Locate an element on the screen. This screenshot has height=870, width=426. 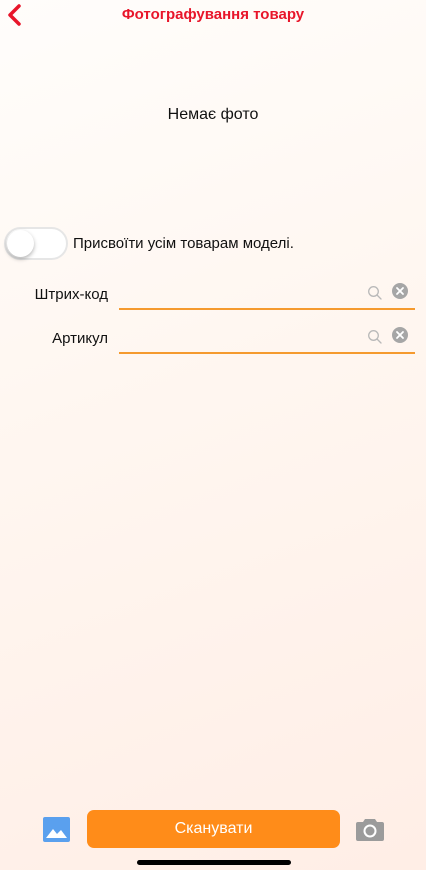
gallery-icon is located at coordinates (56, 829).